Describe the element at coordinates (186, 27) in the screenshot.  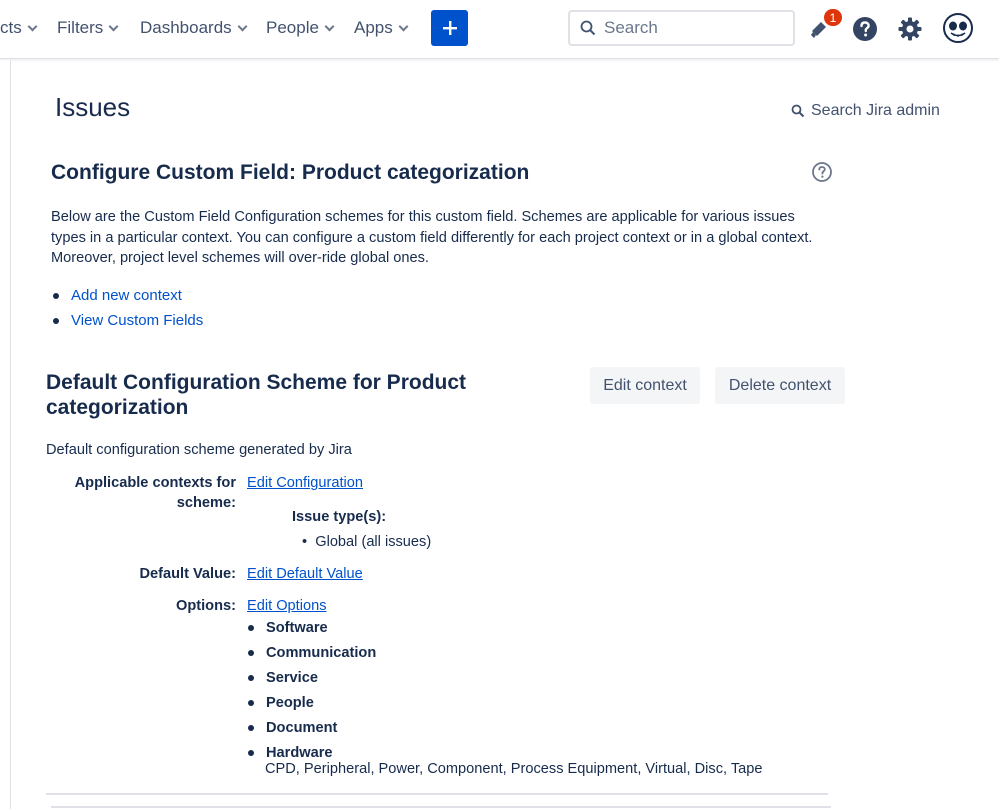
I see `nav-dashboards-label: Dashboards` at that location.